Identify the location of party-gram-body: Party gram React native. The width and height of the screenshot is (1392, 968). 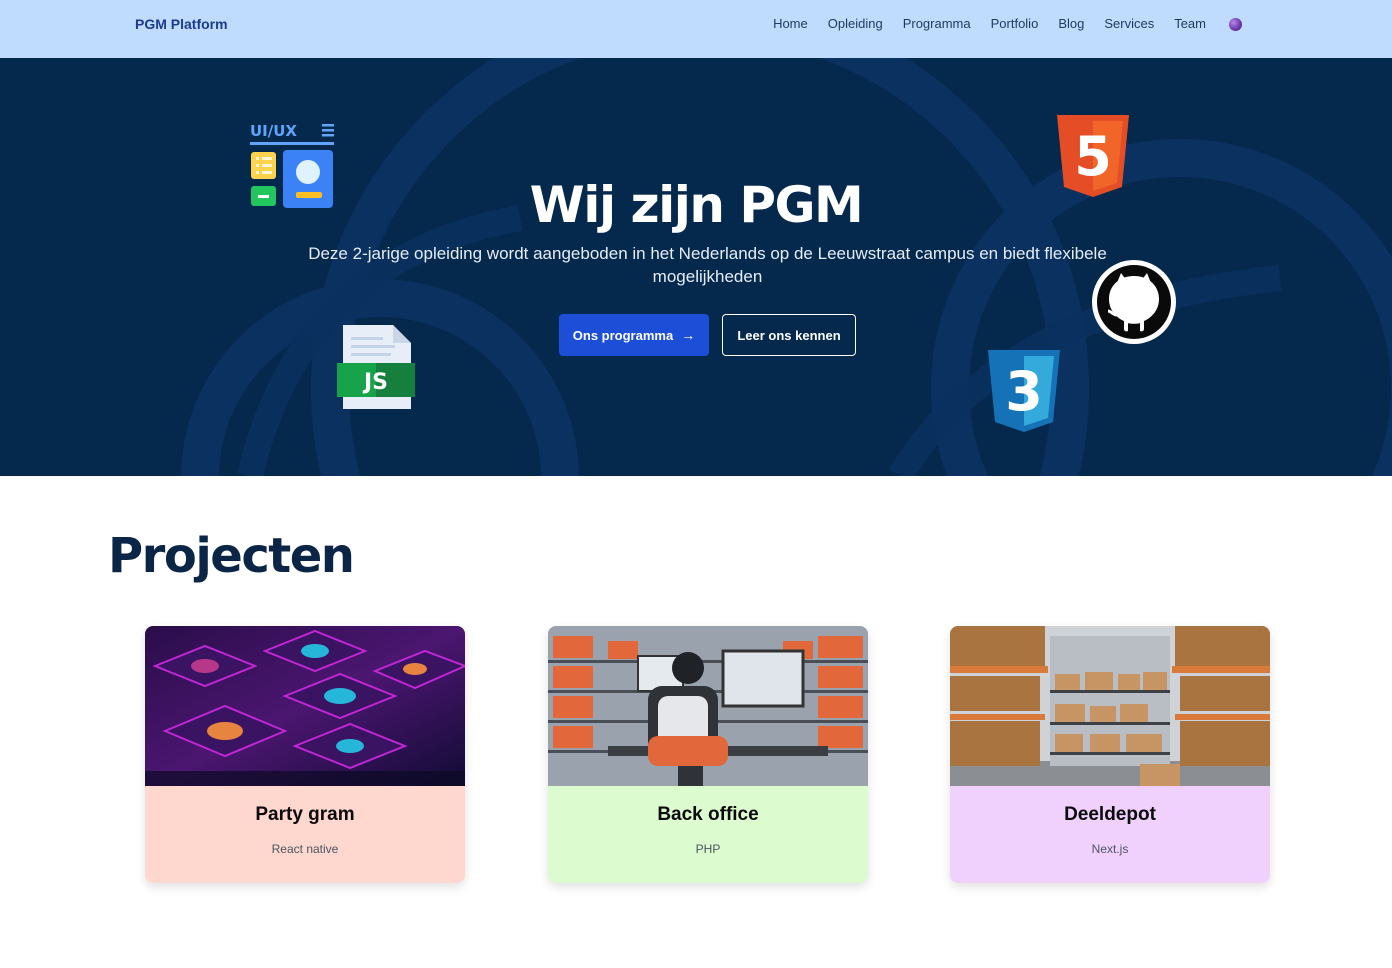
(305, 834).